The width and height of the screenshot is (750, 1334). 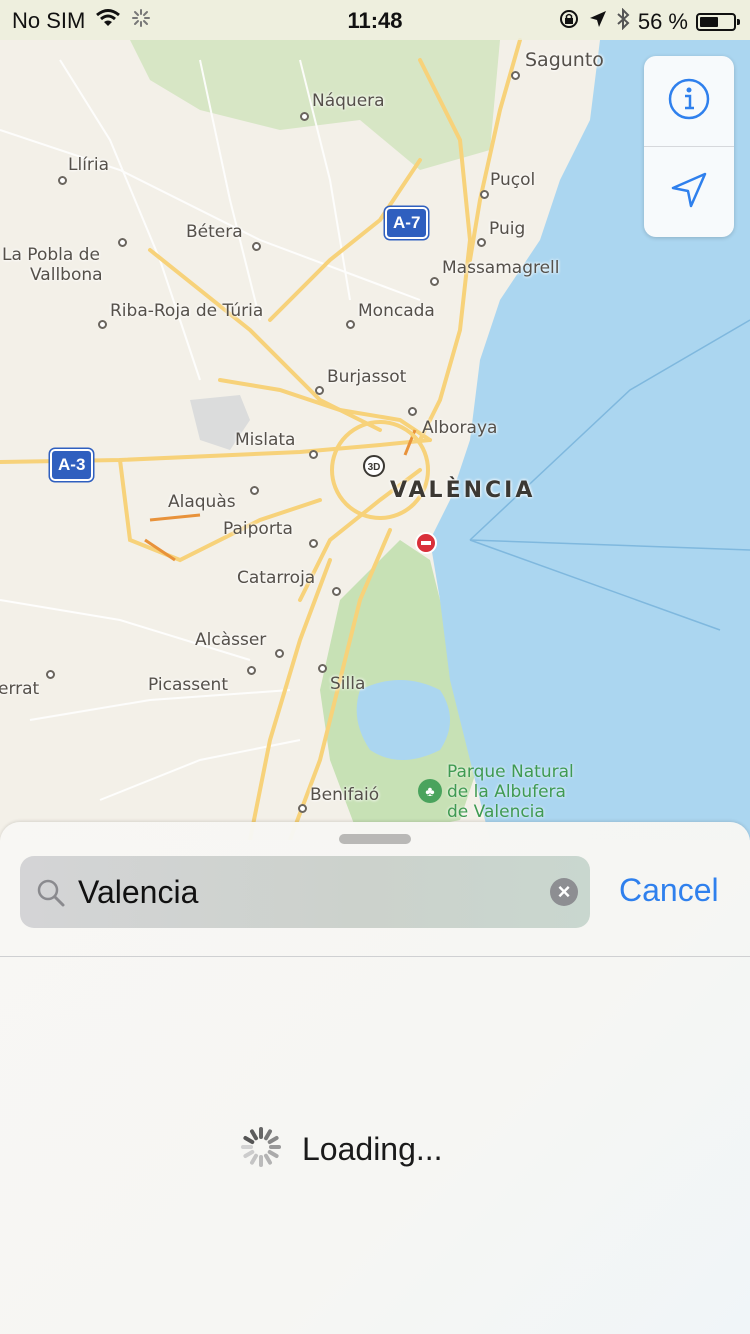 What do you see at coordinates (507, 229) in the screenshot?
I see `map-label-puig: Puig` at bounding box center [507, 229].